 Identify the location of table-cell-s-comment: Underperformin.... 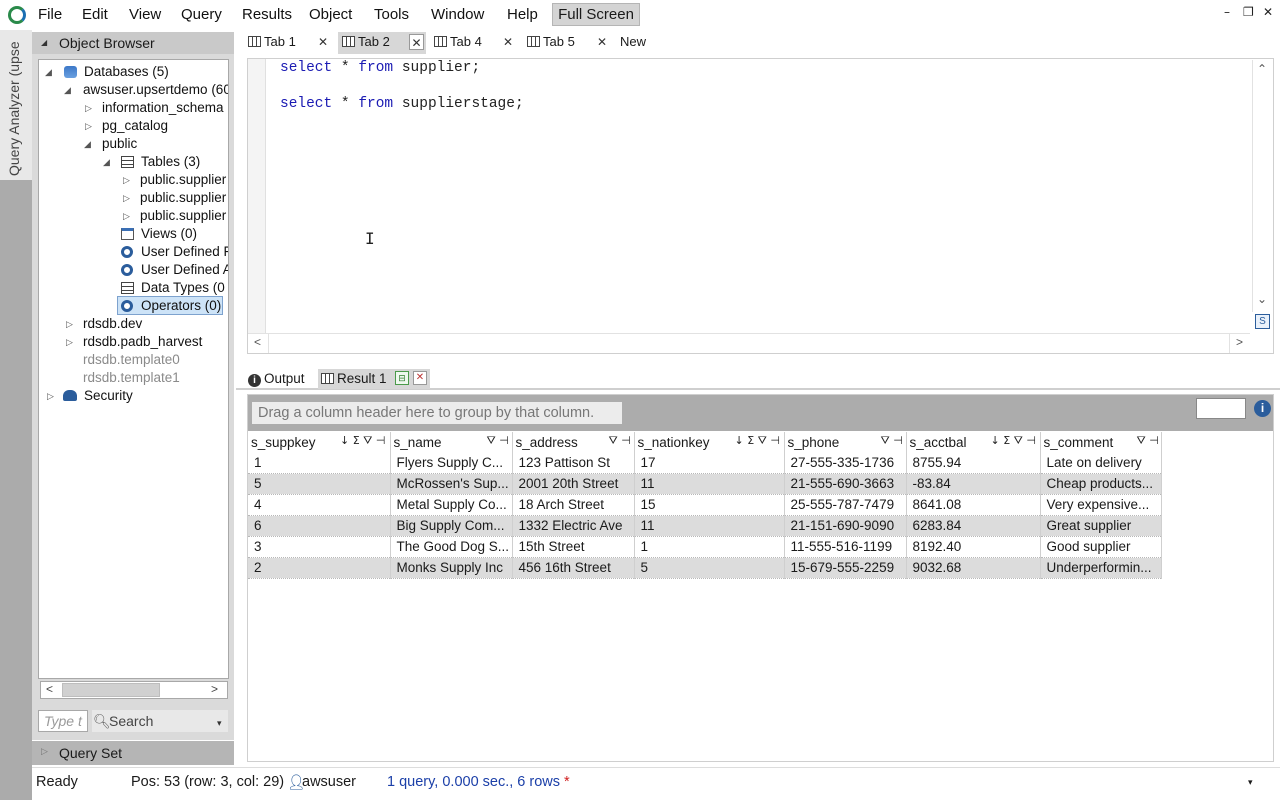
(1101, 568).